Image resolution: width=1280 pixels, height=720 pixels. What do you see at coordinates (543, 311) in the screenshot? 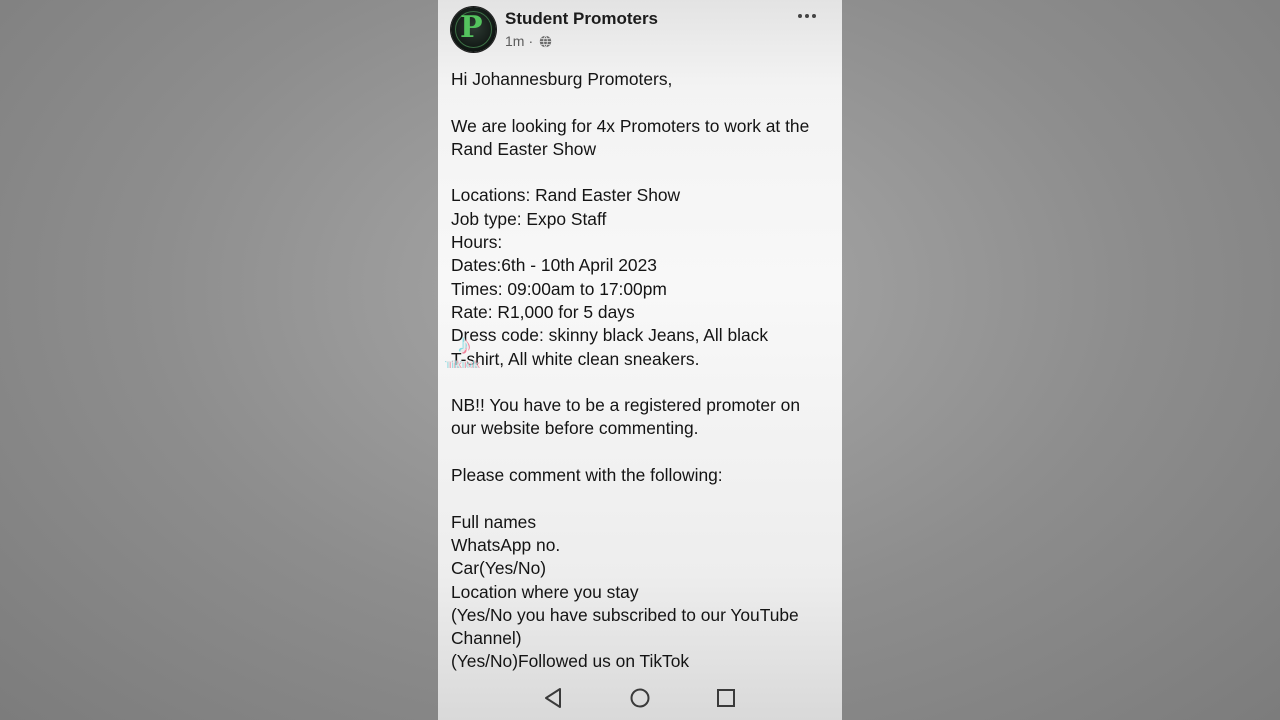
I see `post-text-line: Rate: R1,000 for 5 days` at bounding box center [543, 311].